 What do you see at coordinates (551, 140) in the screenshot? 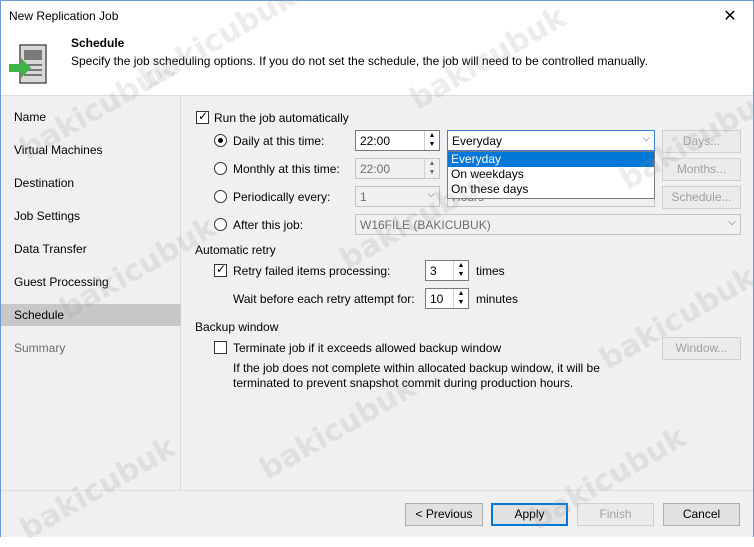
I see `daily-frequency-select: Everyday ⌵` at bounding box center [551, 140].